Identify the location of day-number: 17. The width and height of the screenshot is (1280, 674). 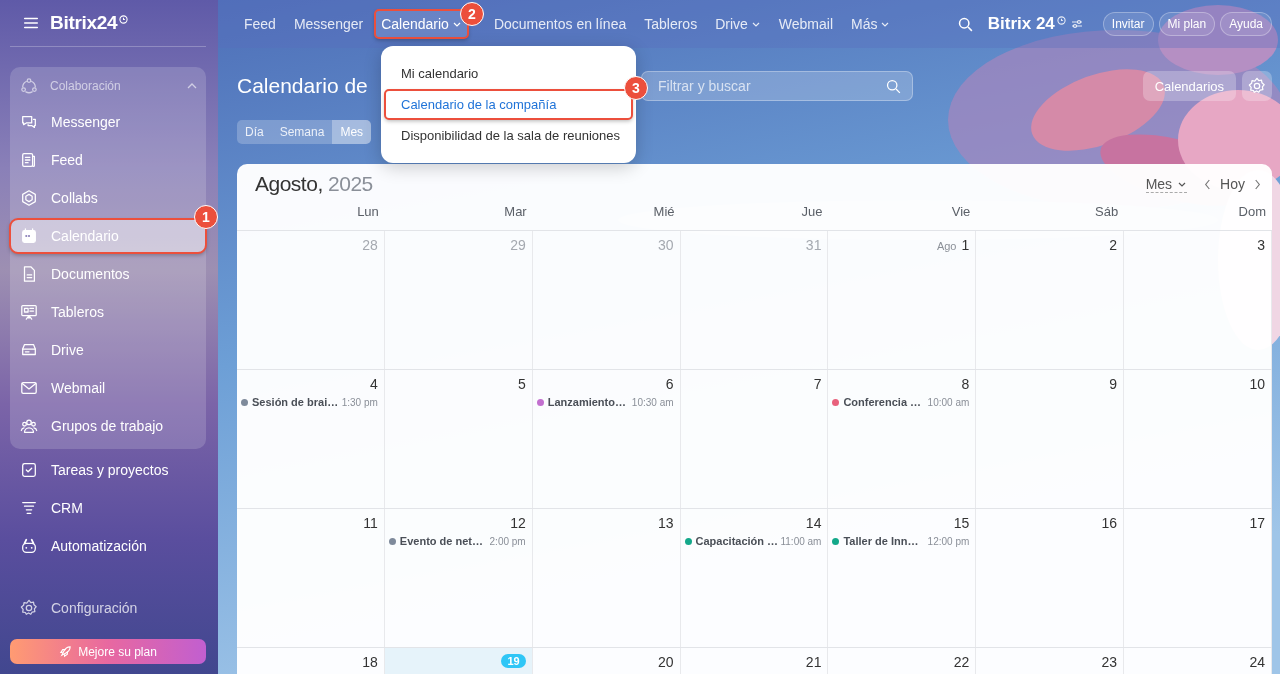
(1257, 523).